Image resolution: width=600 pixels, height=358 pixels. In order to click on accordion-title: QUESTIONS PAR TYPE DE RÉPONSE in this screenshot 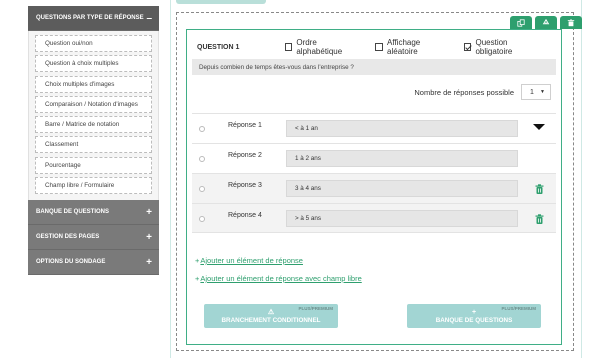, I will do `click(90, 18)`.